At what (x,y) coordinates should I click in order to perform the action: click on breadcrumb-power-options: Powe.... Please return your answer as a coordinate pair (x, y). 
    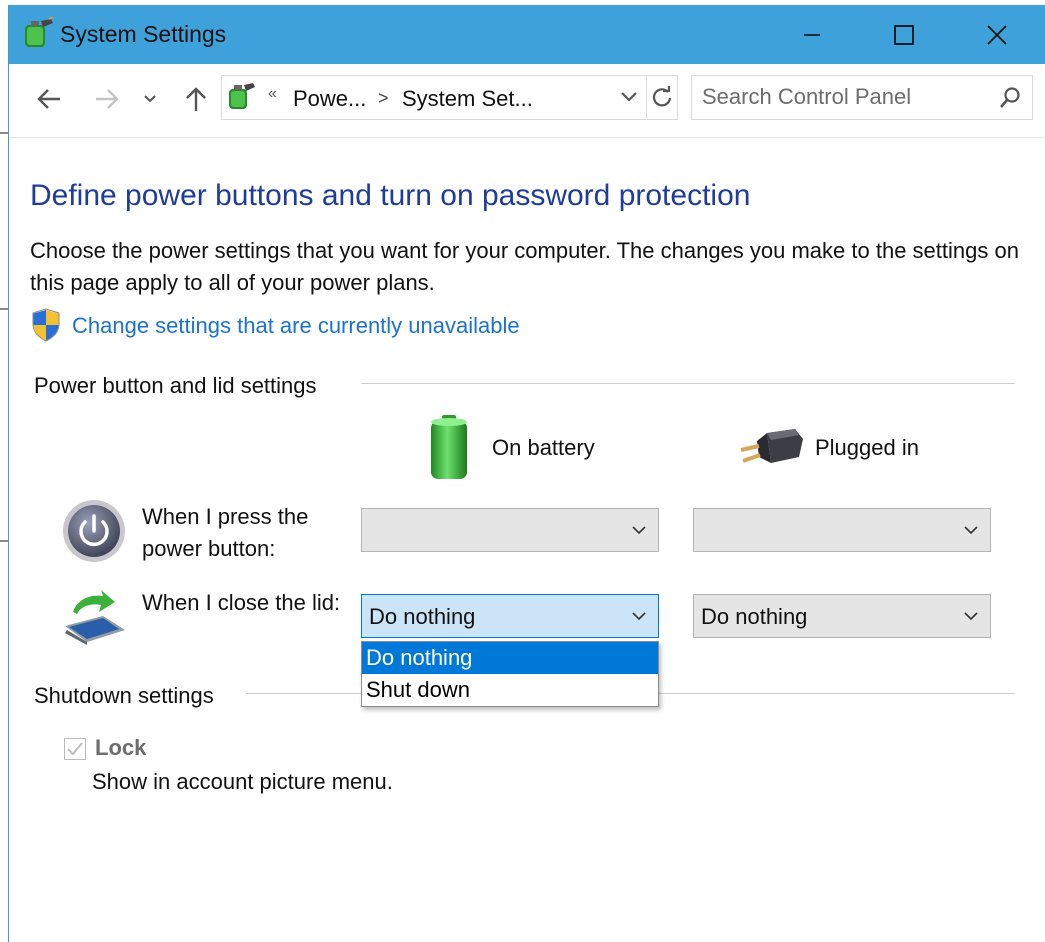
    Looking at the image, I should click on (329, 99).